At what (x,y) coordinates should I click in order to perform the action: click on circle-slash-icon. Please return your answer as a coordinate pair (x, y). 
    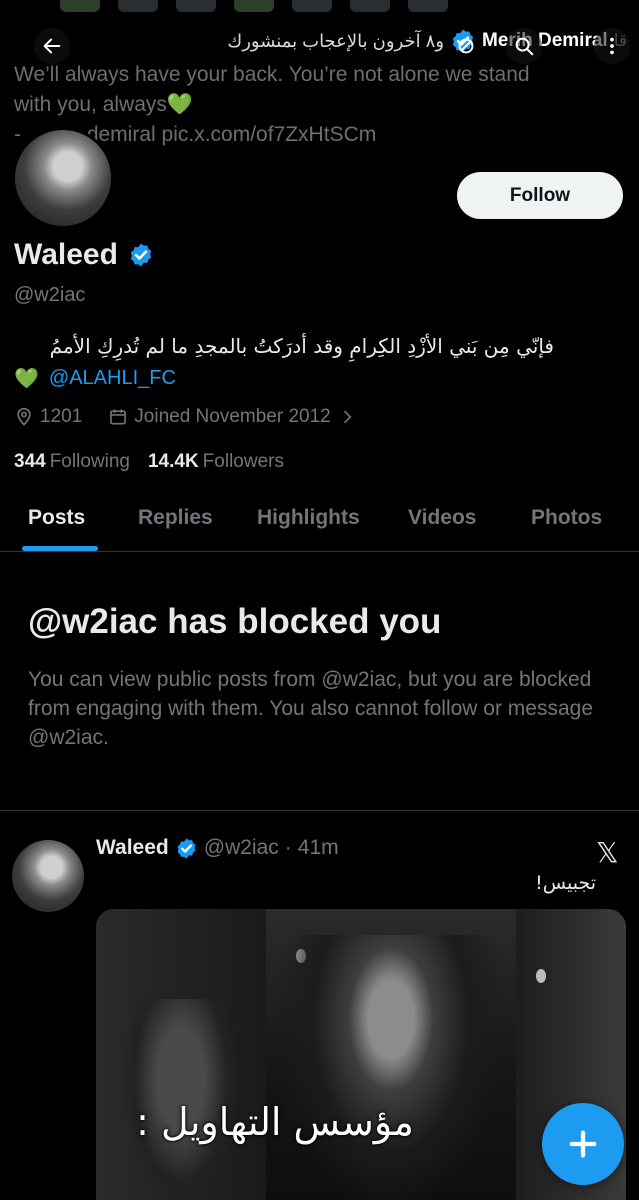
    Looking at the image, I should click on (466, 46).